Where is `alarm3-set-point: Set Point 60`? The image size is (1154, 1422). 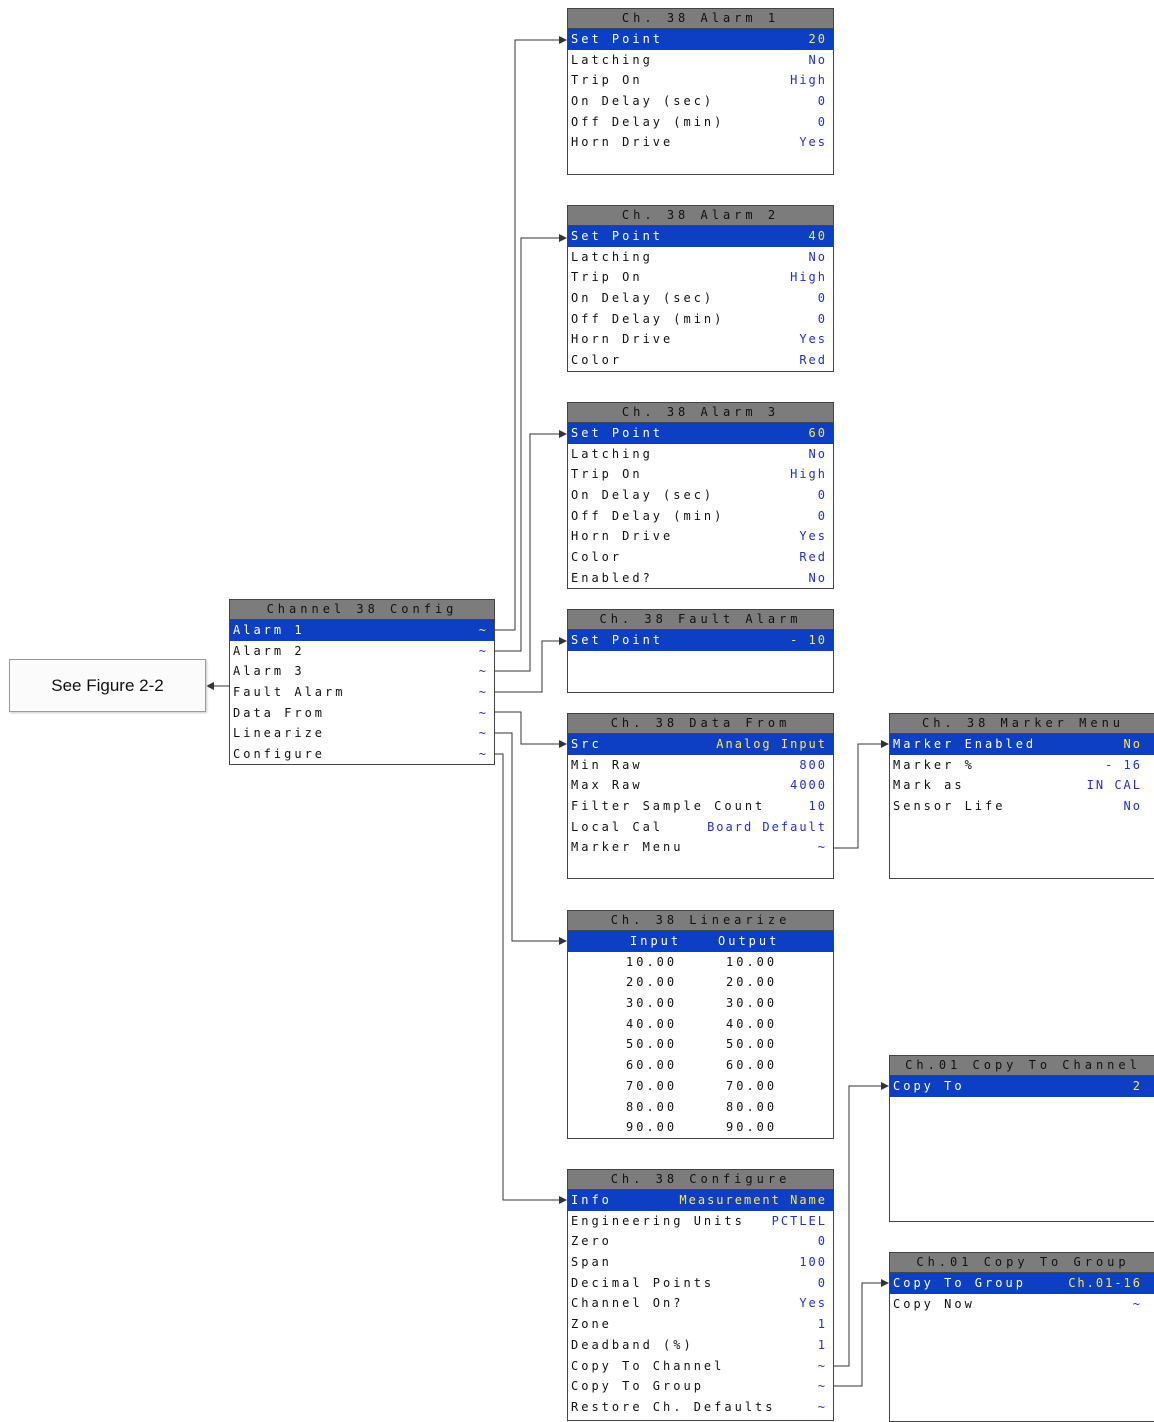 alarm3-set-point: Set Point 60 is located at coordinates (700, 433).